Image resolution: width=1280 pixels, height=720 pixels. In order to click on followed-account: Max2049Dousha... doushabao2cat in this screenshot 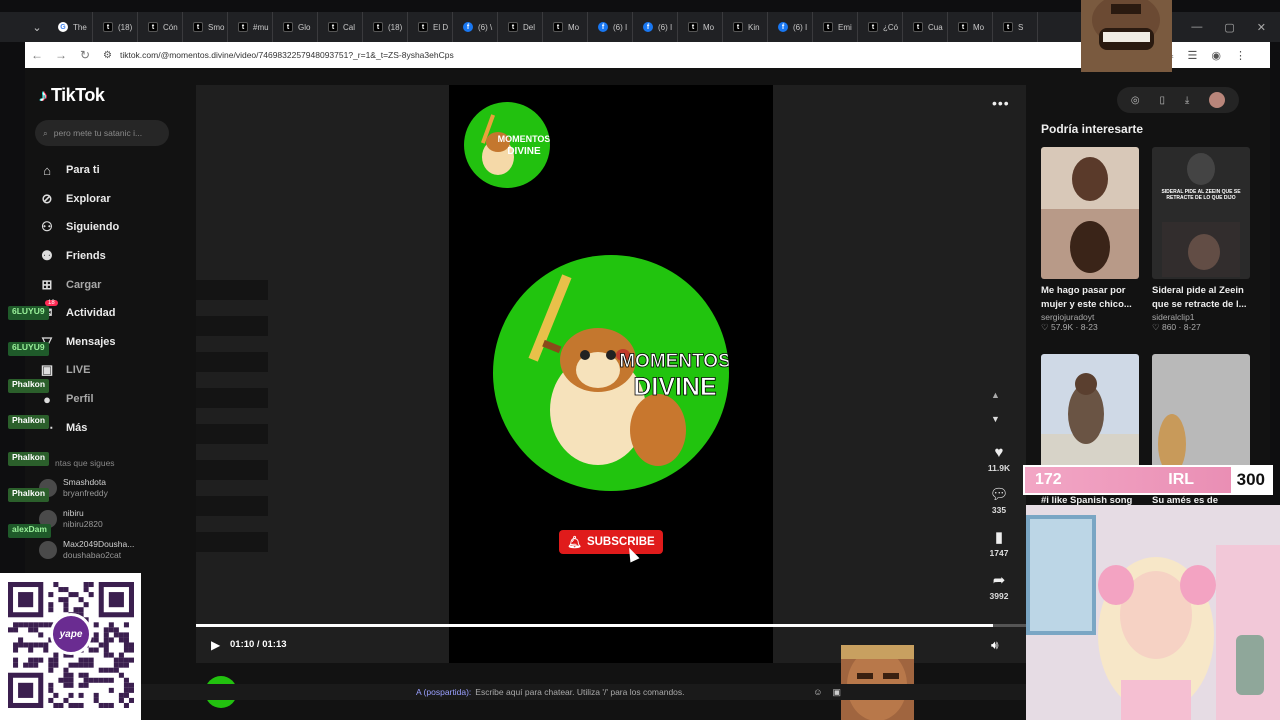, I will do `click(86, 550)`.